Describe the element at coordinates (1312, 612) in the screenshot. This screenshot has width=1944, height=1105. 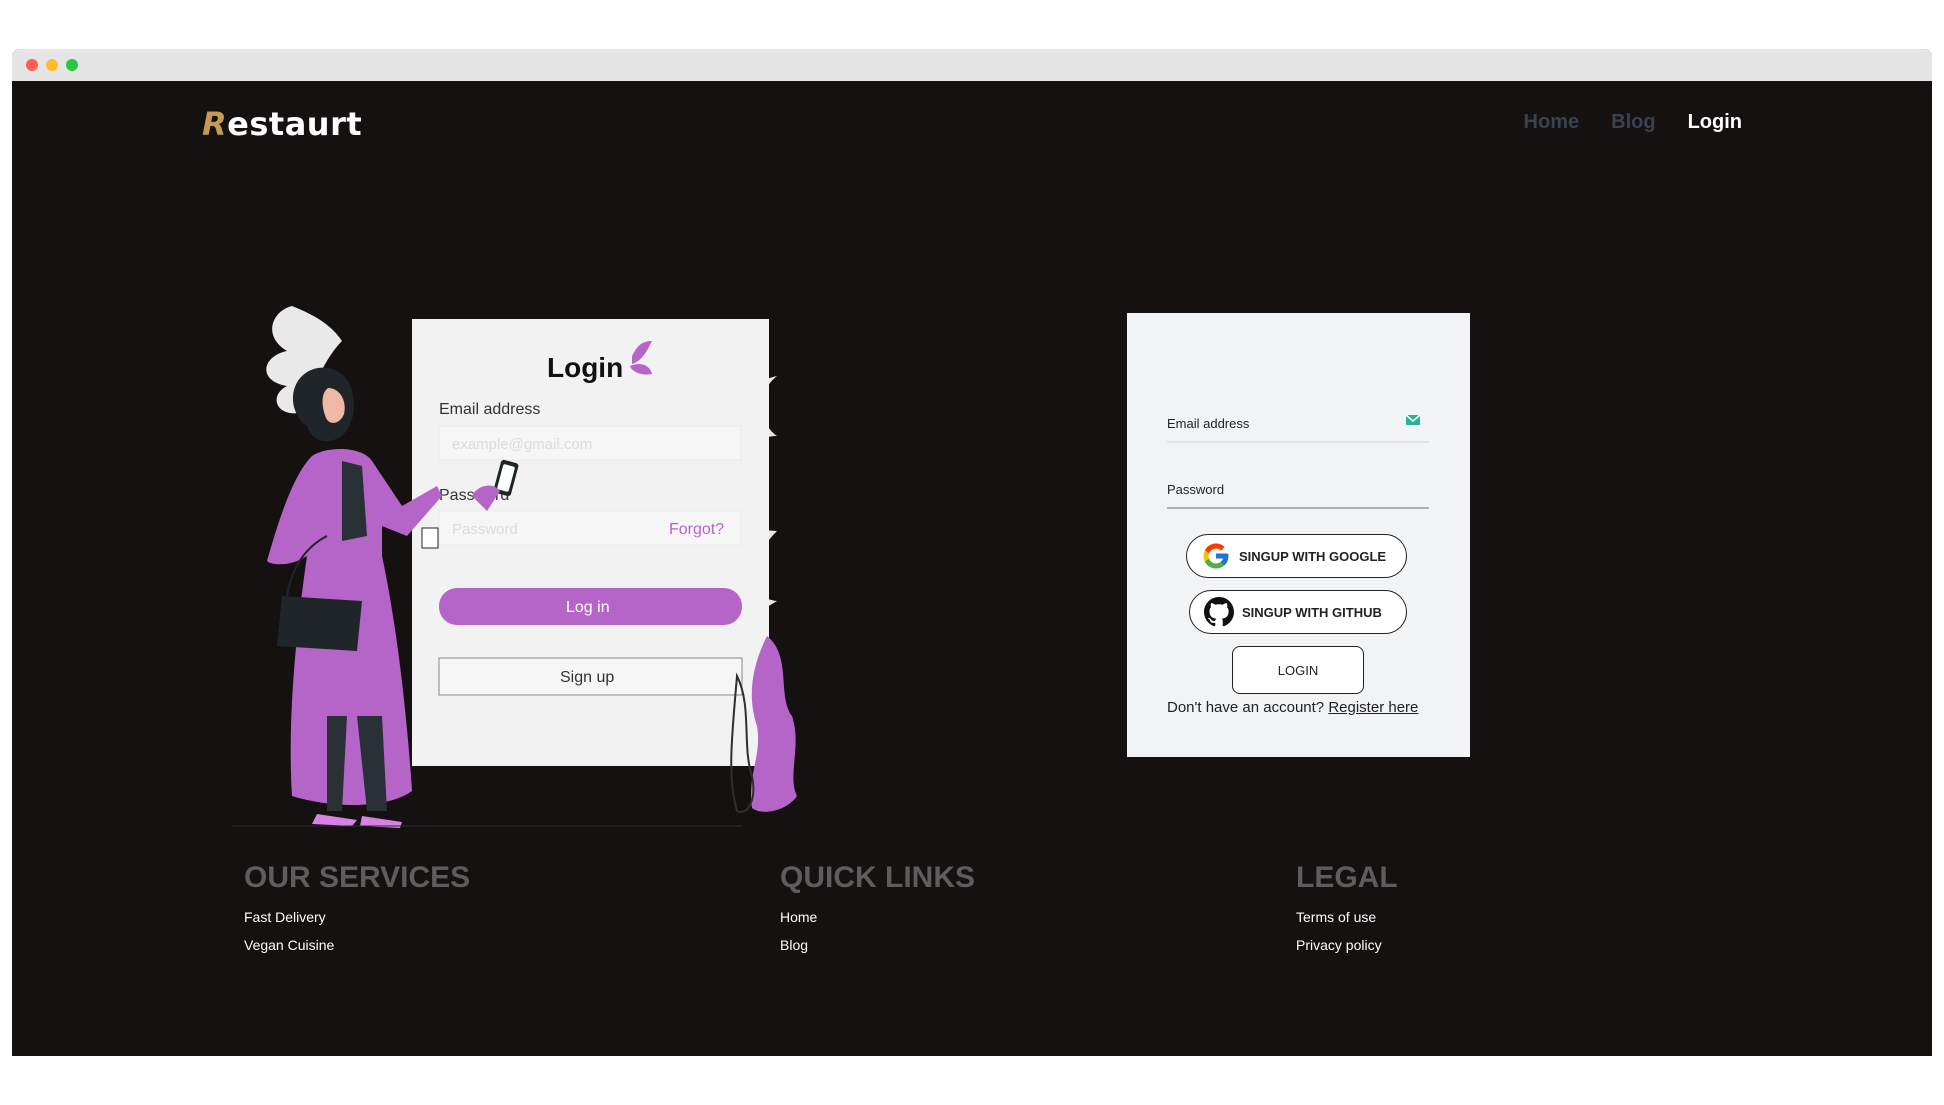
I see `signup-github-label: SINGUP WITH GITHUB` at that location.